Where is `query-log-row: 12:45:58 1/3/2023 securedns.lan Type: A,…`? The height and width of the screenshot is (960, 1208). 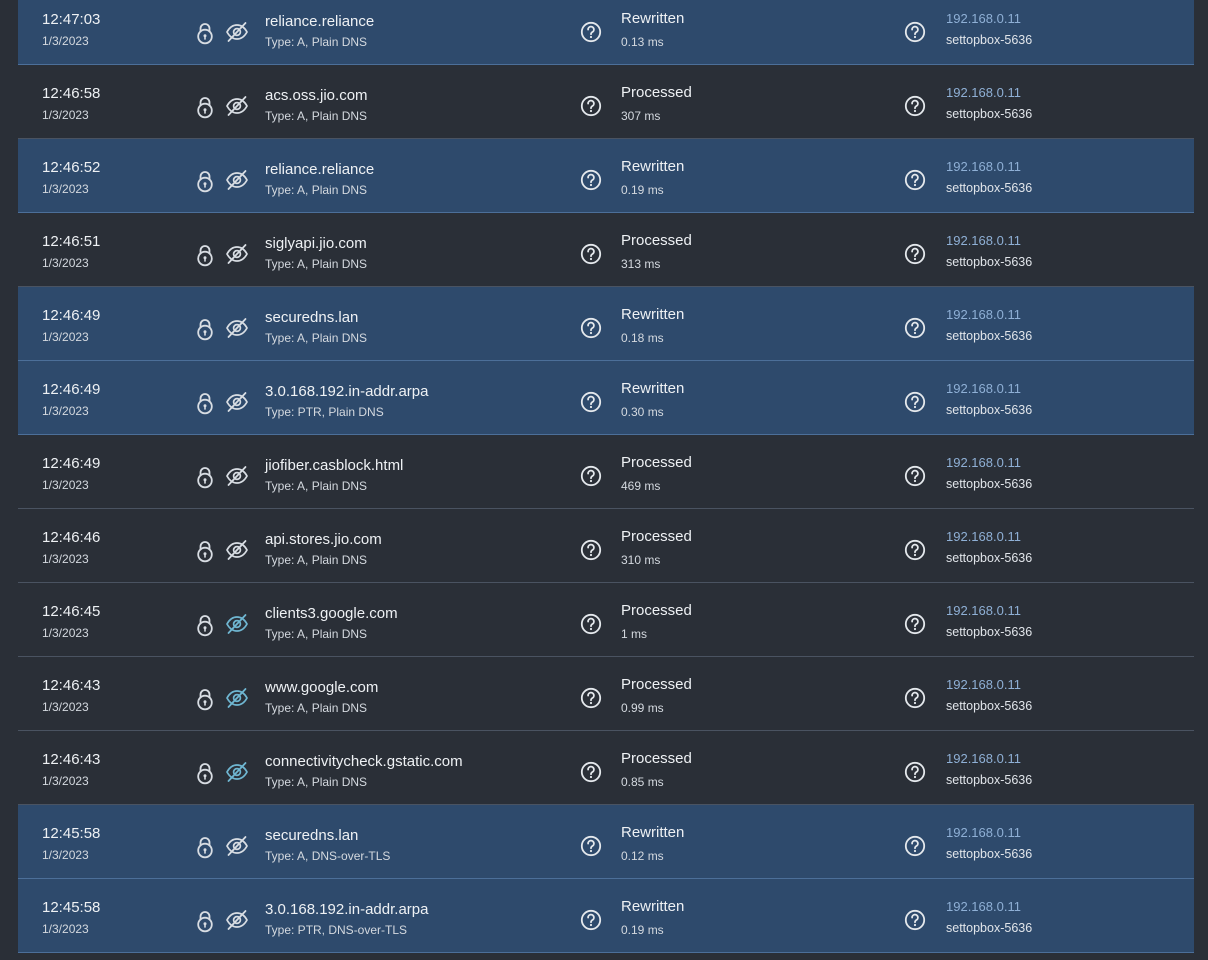 query-log-row: 12:45:58 1/3/2023 securedns.lan Type: A,… is located at coordinates (606, 842).